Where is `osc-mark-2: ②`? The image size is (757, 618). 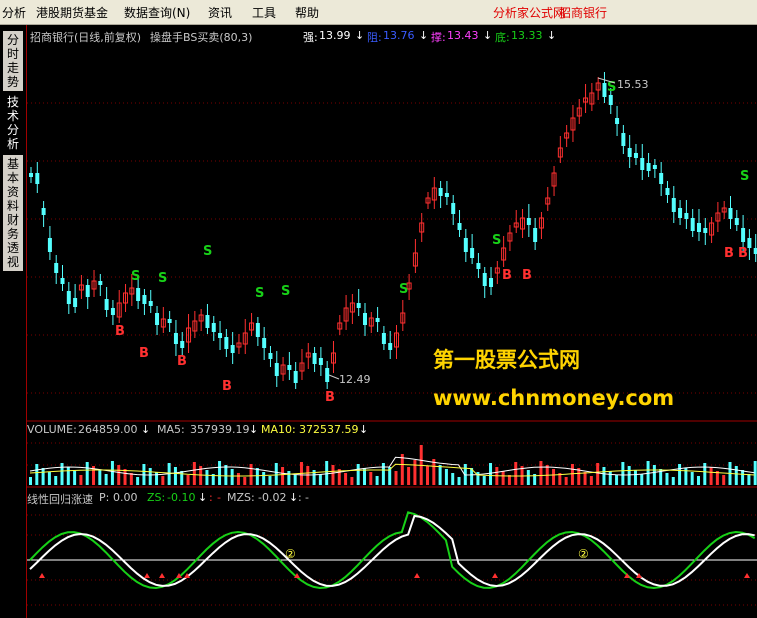 osc-mark-2: ② is located at coordinates (583, 554).